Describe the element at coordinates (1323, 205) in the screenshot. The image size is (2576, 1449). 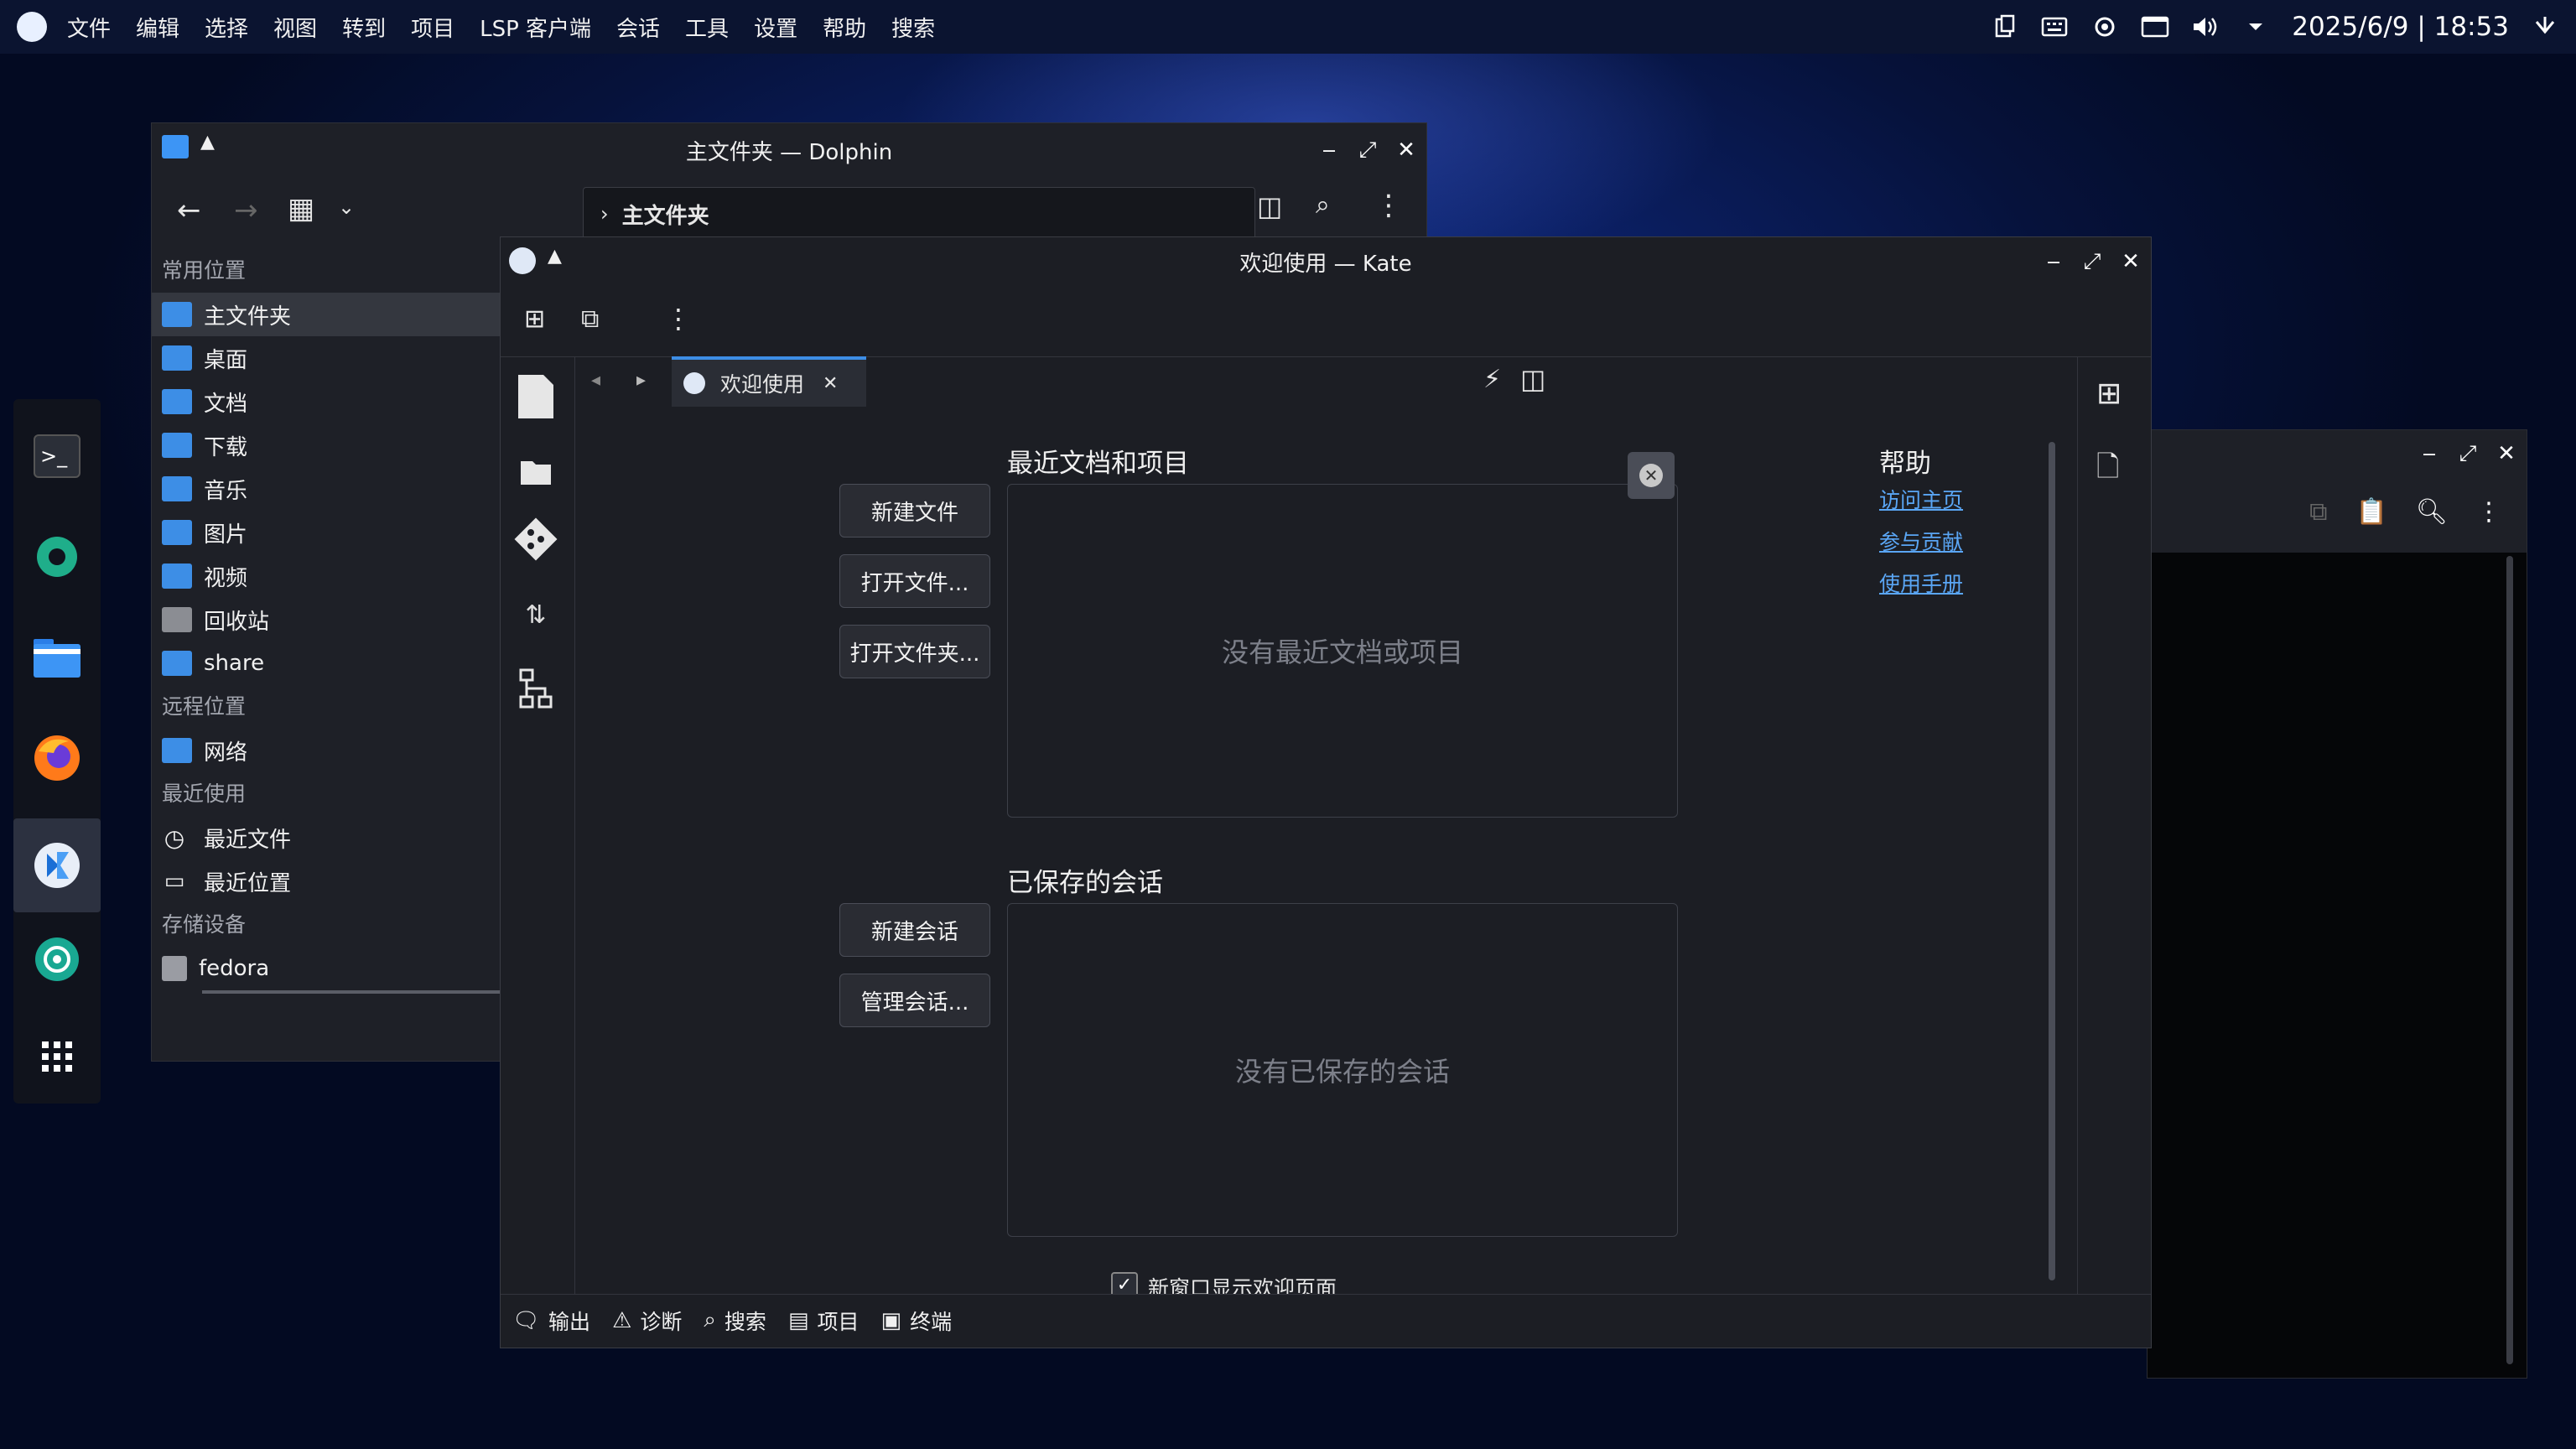
I see `search-icon: ⌕` at that location.